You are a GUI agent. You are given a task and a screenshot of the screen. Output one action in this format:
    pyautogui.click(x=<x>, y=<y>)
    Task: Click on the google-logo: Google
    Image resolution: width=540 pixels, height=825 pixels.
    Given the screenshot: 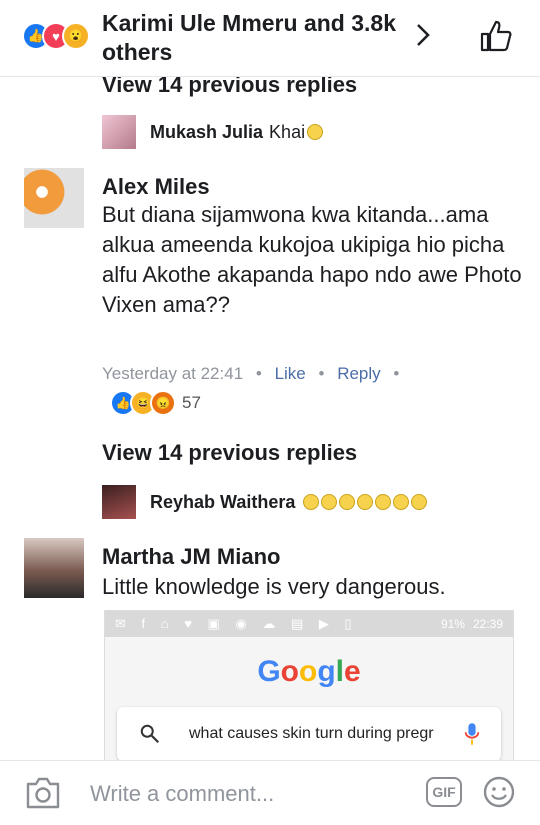 What is the action you would take?
    pyautogui.click(x=309, y=671)
    